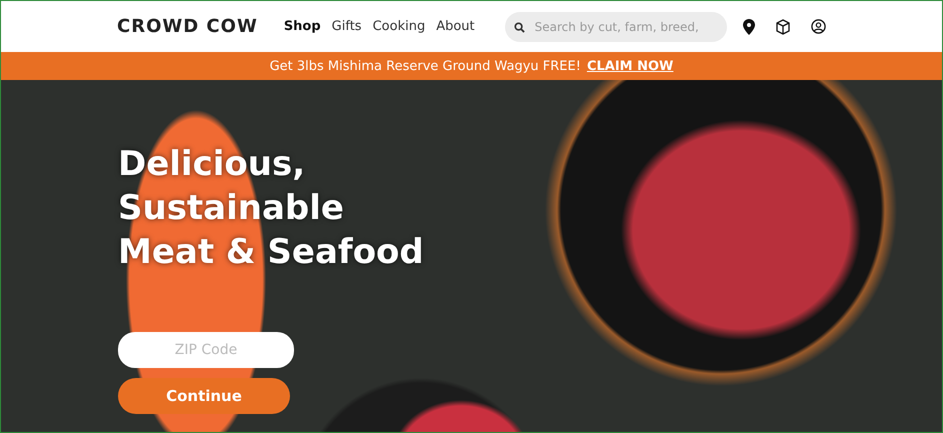 Image resolution: width=943 pixels, height=433 pixels. What do you see at coordinates (748, 26) in the screenshot?
I see `location-pin-icon` at bounding box center [748, 26].